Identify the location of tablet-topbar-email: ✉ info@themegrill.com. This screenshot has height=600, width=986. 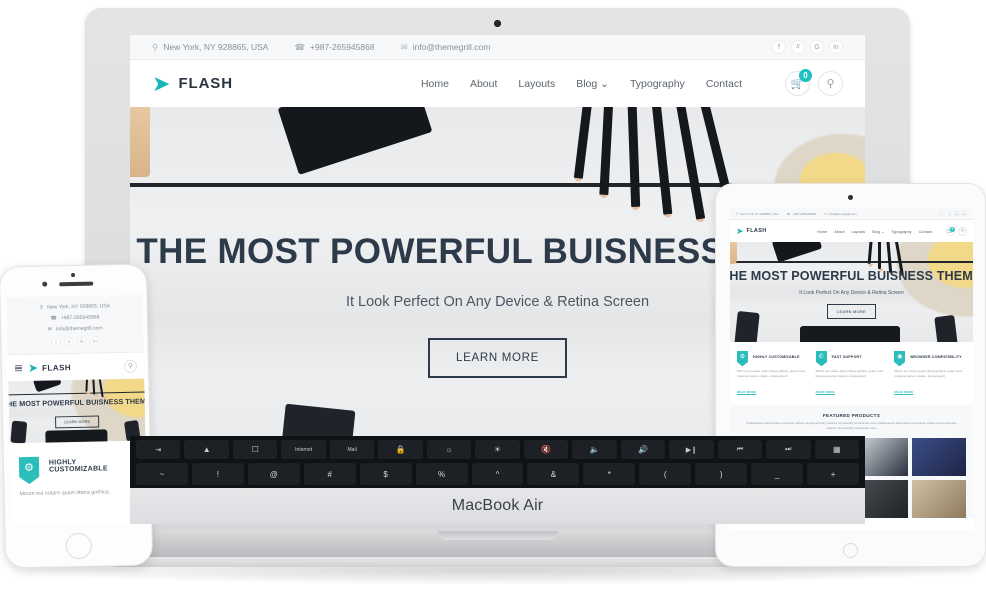
(840, 214).